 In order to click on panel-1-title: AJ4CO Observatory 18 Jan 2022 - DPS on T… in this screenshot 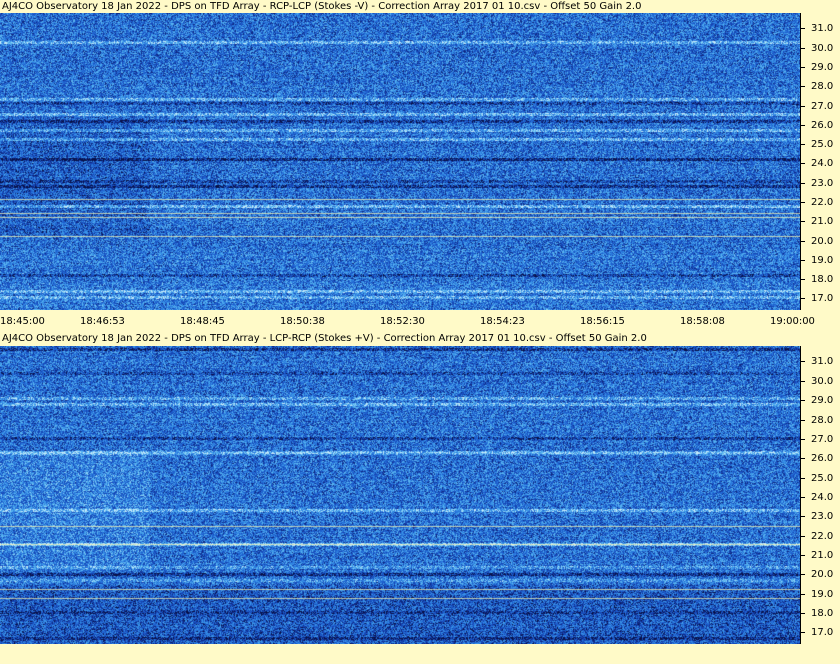, I will do `click(322, 6)`.